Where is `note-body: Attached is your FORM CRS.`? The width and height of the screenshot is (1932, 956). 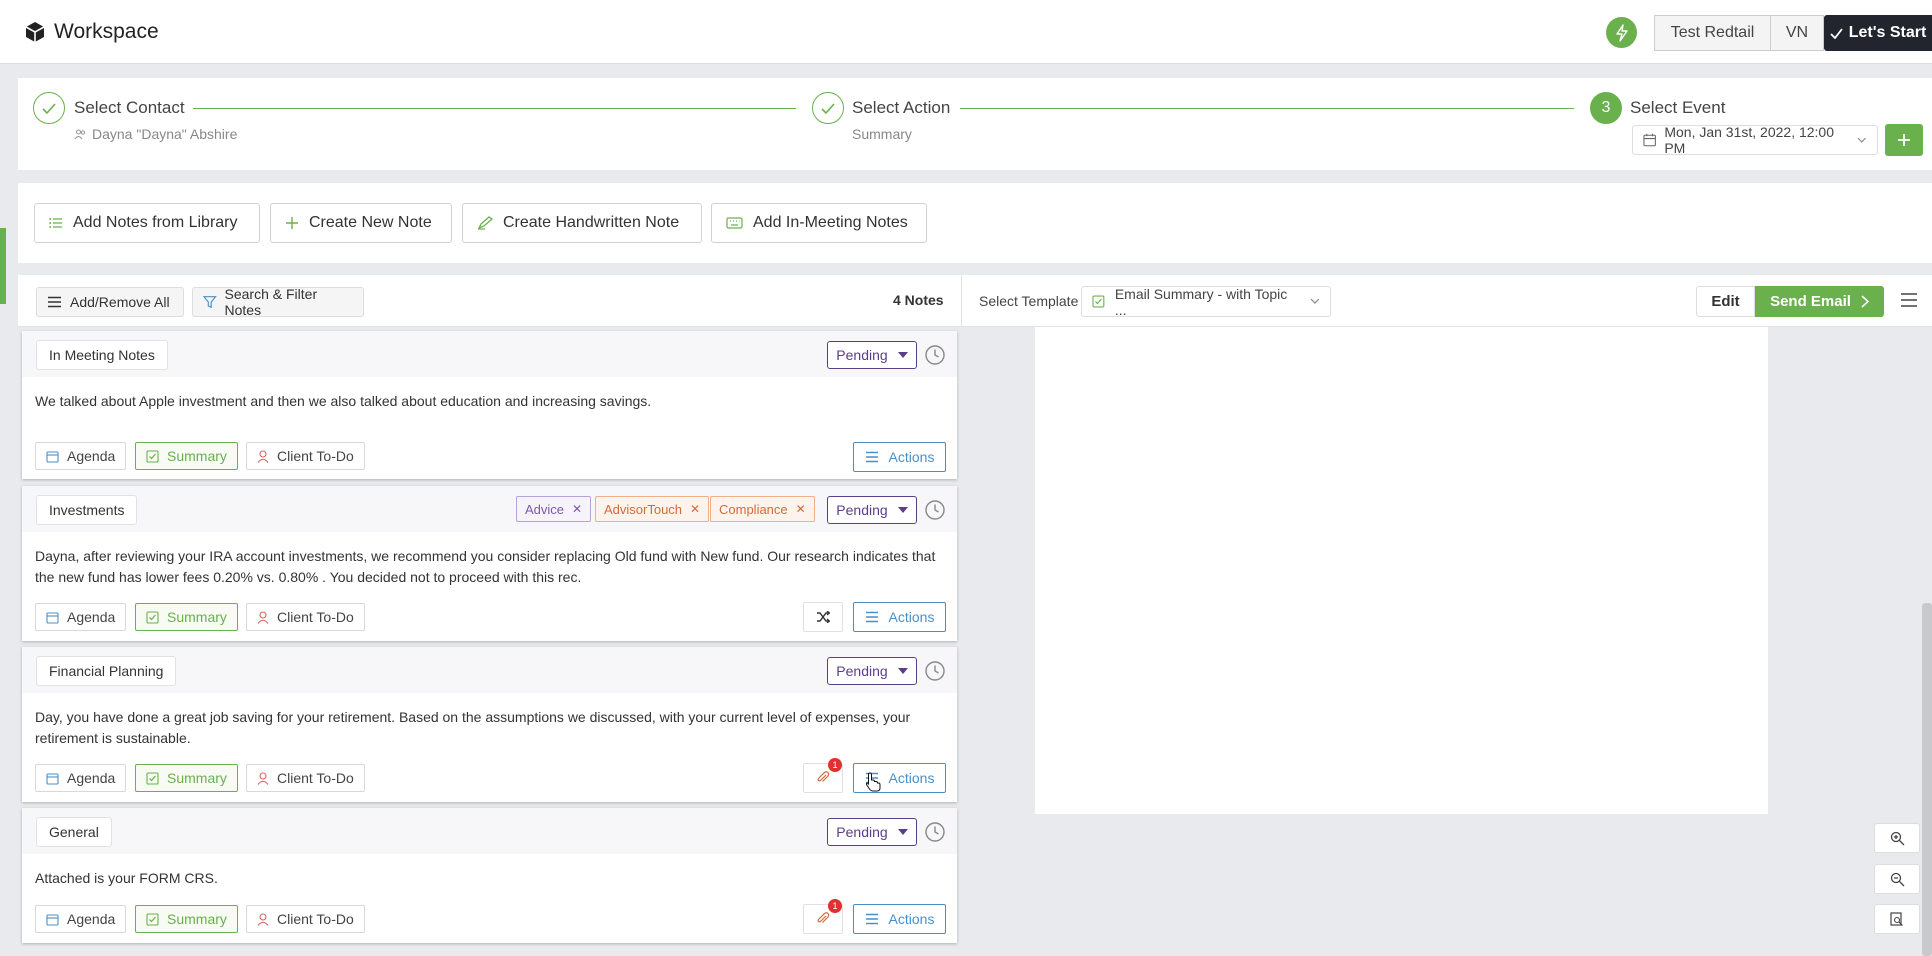
note-body: Attached is your FORM CRS. is located at coordinates (490, 878).